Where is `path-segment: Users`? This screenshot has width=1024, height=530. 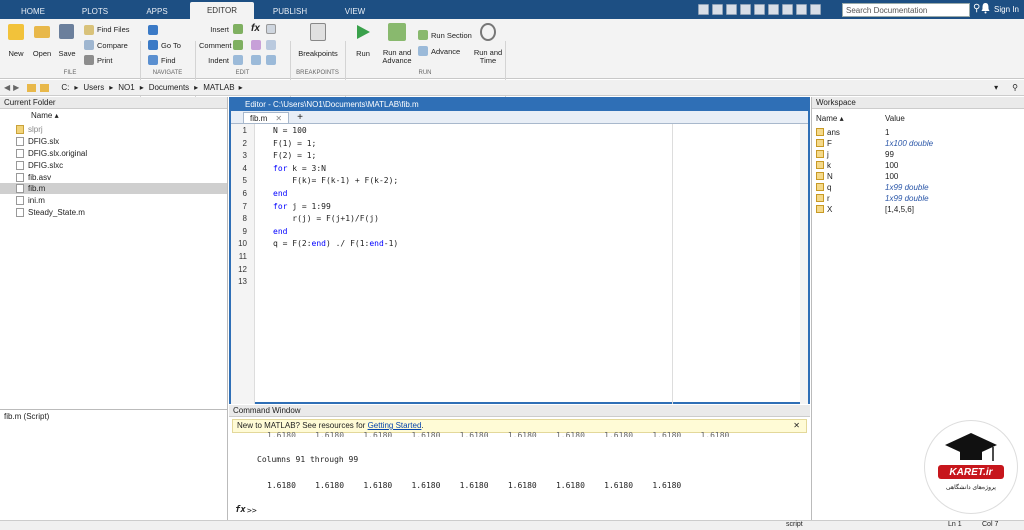 path-segment: Users is located at coordinates (93, 87).